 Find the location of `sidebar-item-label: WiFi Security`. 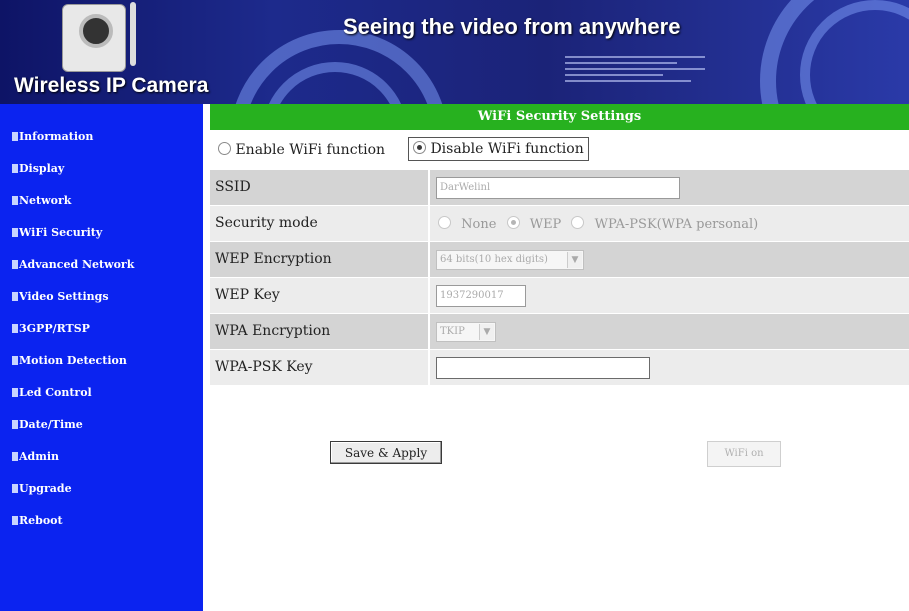

sidebar-item-label: WiFi Security is located at coordinates (61, 232).